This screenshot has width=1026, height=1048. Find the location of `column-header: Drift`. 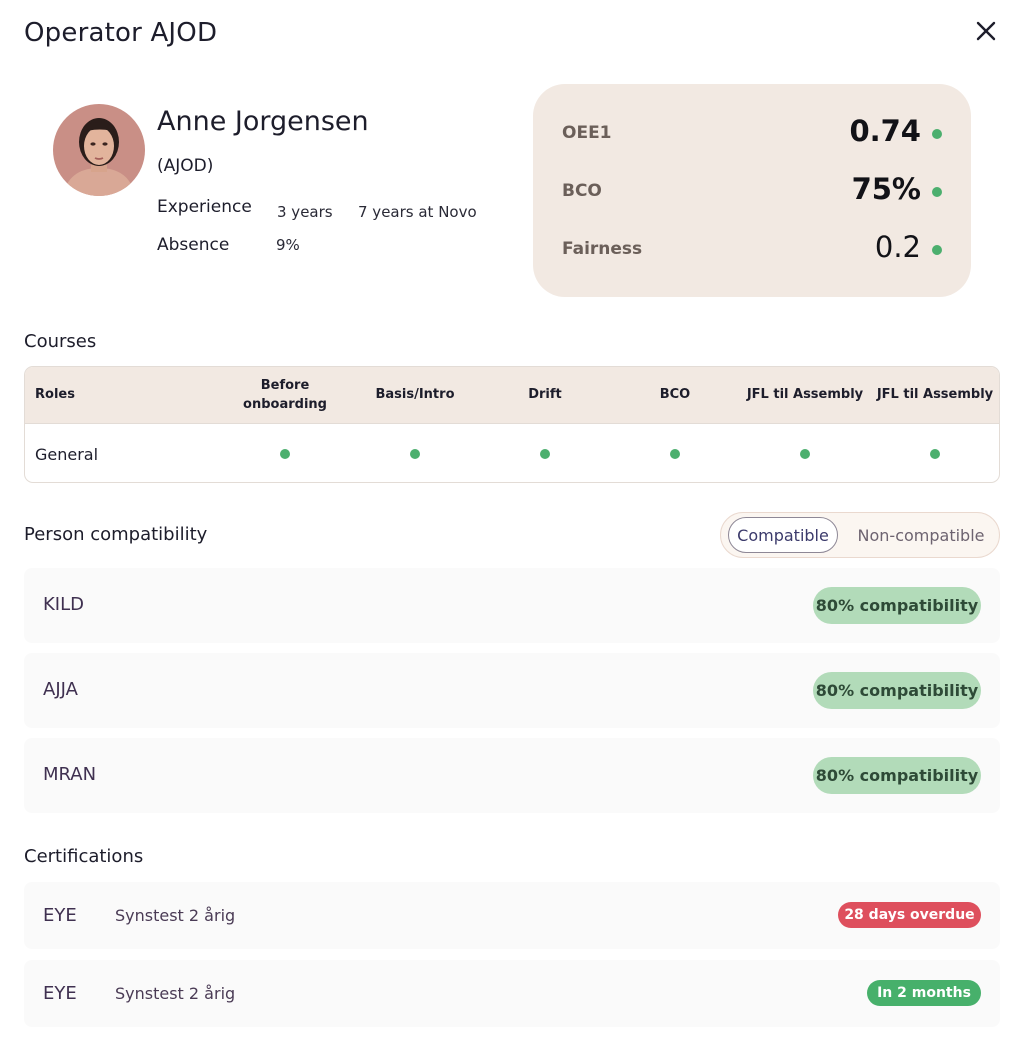

column-header: Drift is located at coordinates (545, 395).